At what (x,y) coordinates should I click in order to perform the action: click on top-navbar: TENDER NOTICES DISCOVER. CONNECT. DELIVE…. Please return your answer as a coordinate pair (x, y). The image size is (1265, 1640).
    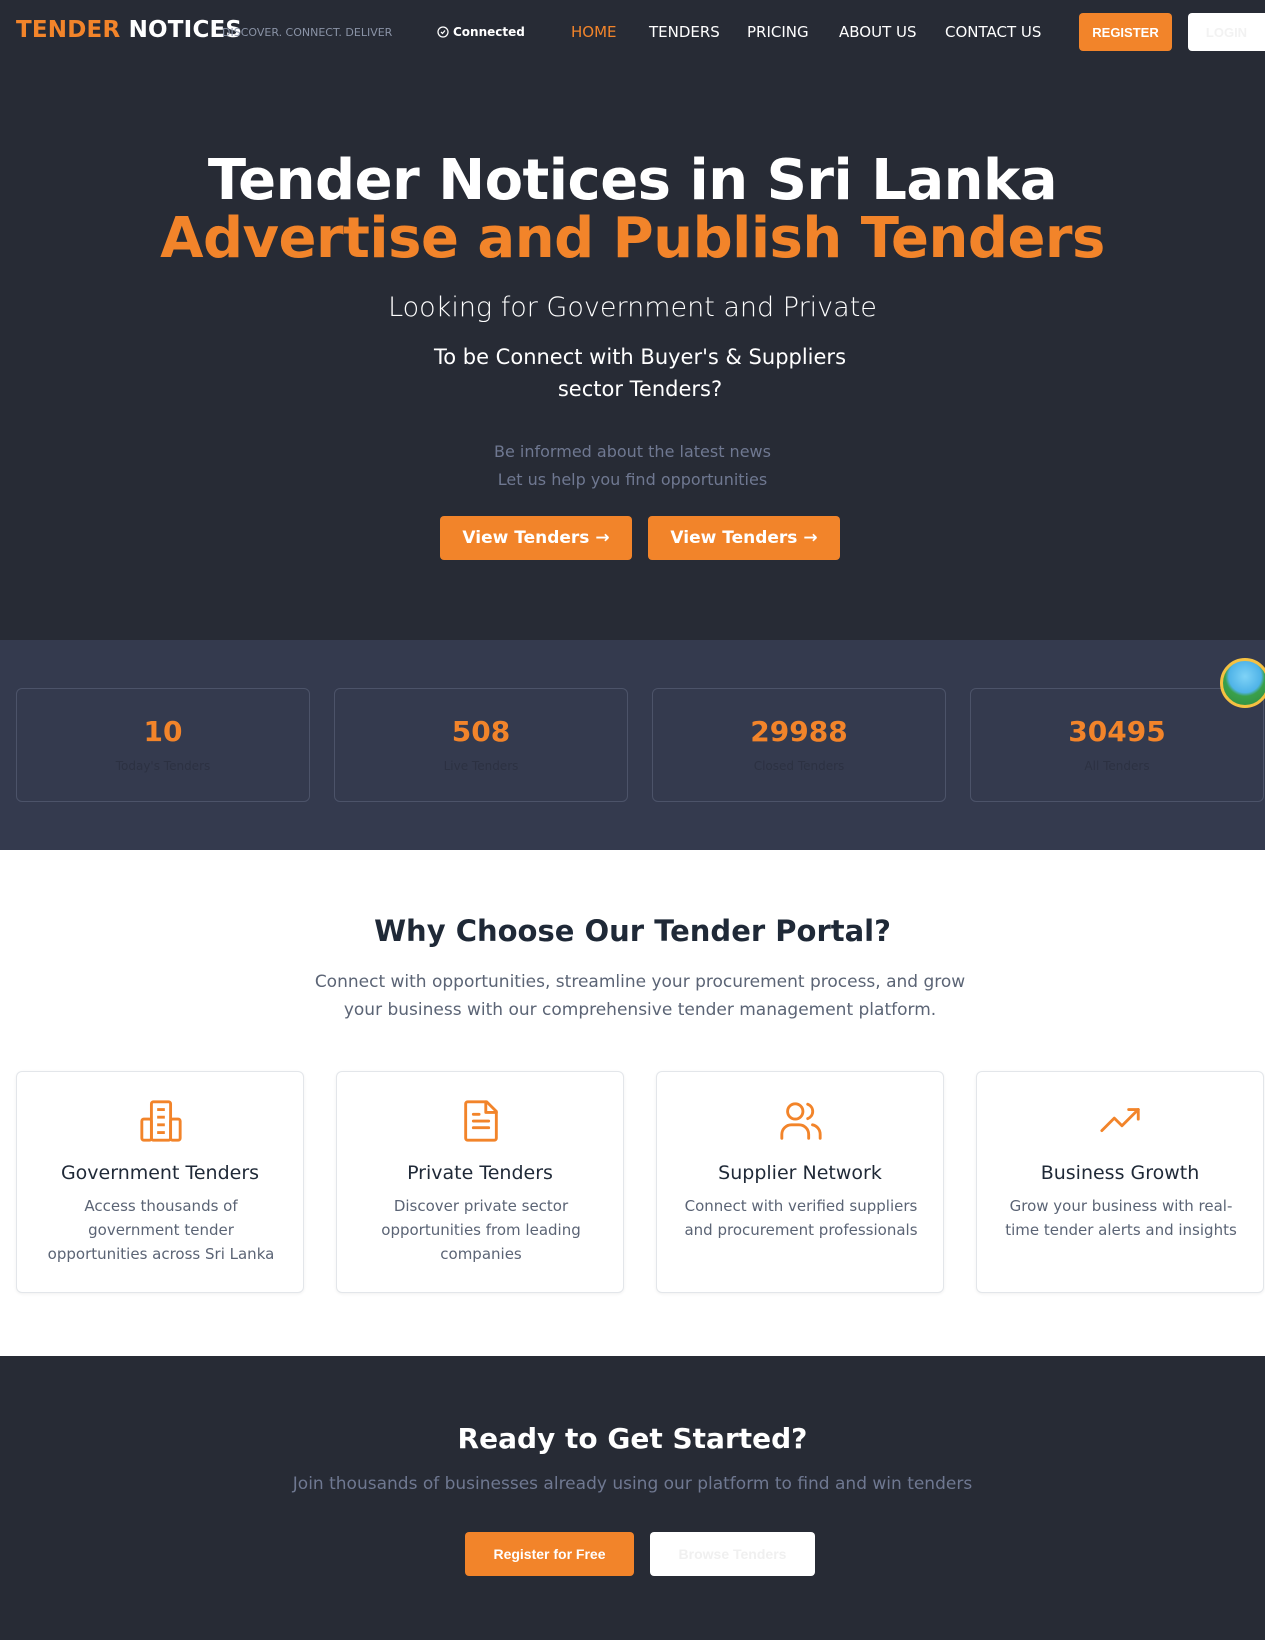
    Looking at the image, I should click on (632, 32).